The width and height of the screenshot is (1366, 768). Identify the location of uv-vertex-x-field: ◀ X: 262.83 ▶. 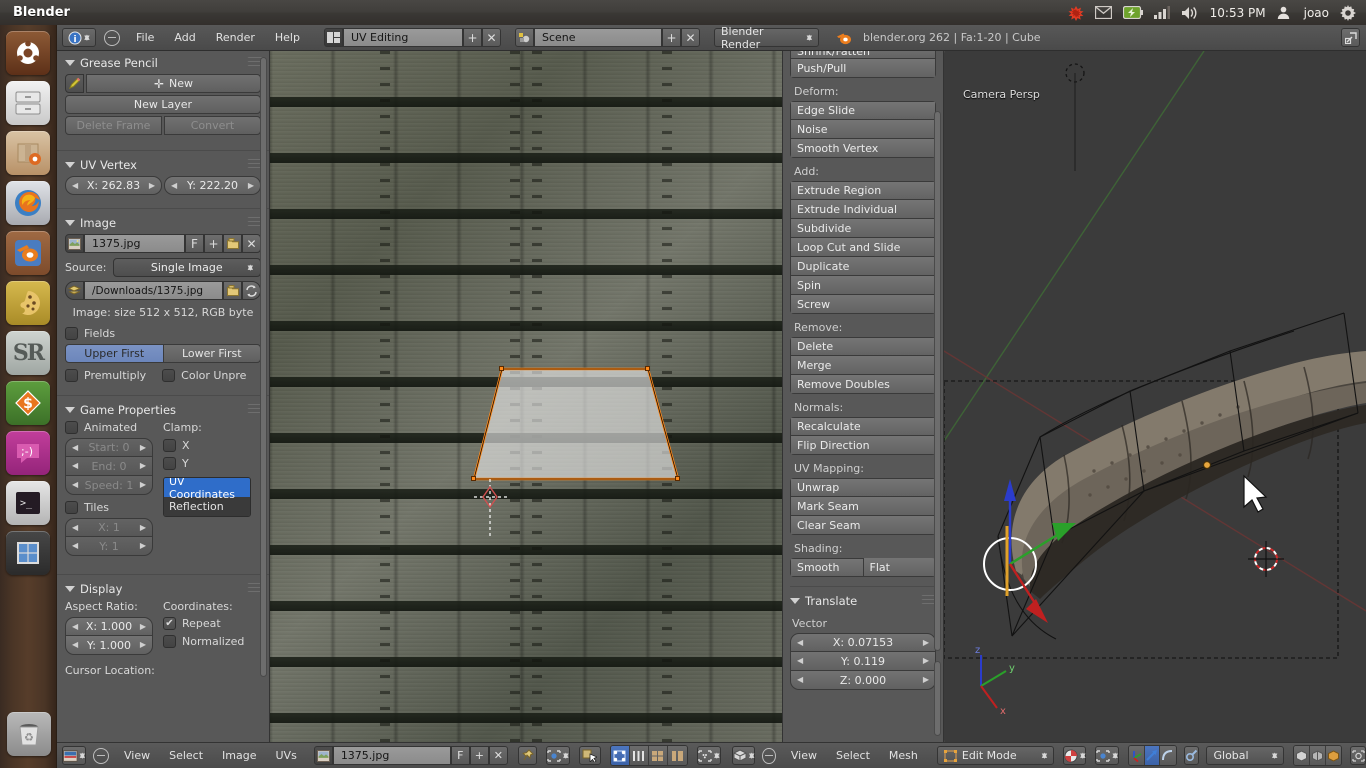
(113, 185).